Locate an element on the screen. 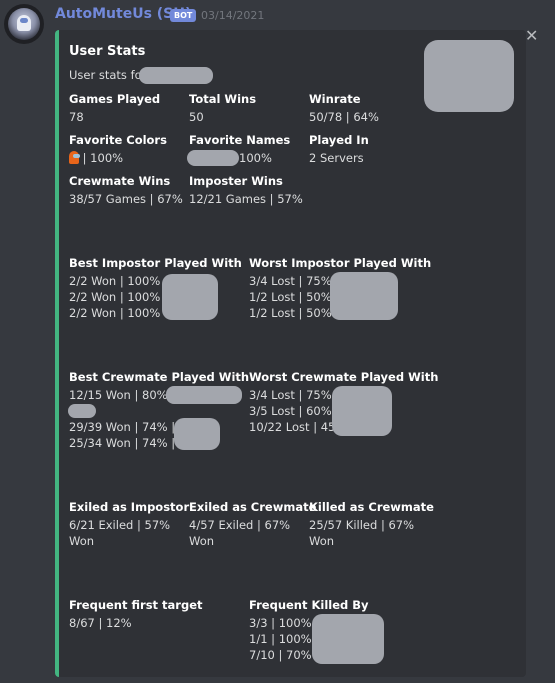 Image resolution: width=555 pixels, height=683 pixels. worst-crewmate-line: 3/5 Lost | 60% is located at coordinates (290, 411).